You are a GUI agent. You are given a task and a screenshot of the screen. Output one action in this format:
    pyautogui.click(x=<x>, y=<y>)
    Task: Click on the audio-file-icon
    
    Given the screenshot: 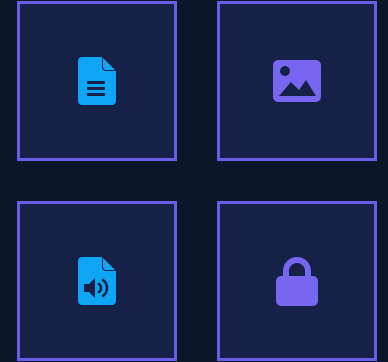 What is the action you would take?
    pyautogui.click(x=97, y=281)
    